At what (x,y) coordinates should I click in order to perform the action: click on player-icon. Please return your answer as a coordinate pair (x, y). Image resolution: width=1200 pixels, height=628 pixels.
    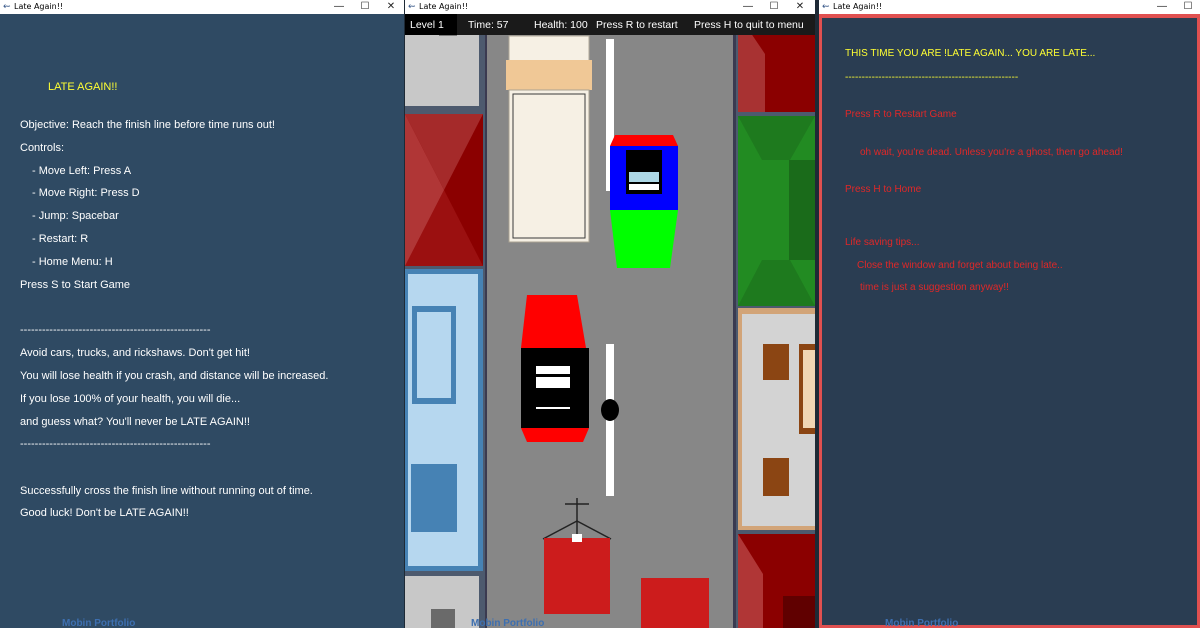
    Looking at the image, I should click on (610, 410).